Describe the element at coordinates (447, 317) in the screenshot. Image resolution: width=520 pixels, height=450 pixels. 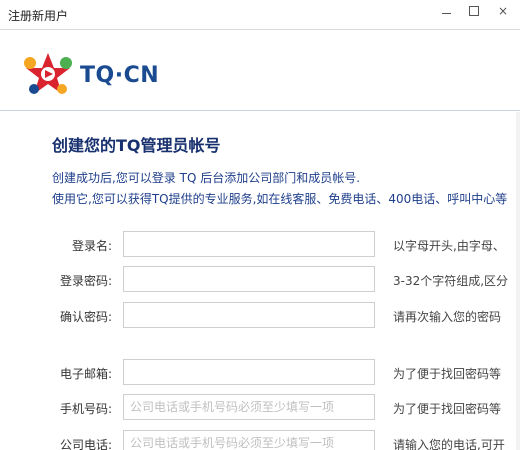
I see `confirm-password-hint: 请再次输入您的密码` at that location.